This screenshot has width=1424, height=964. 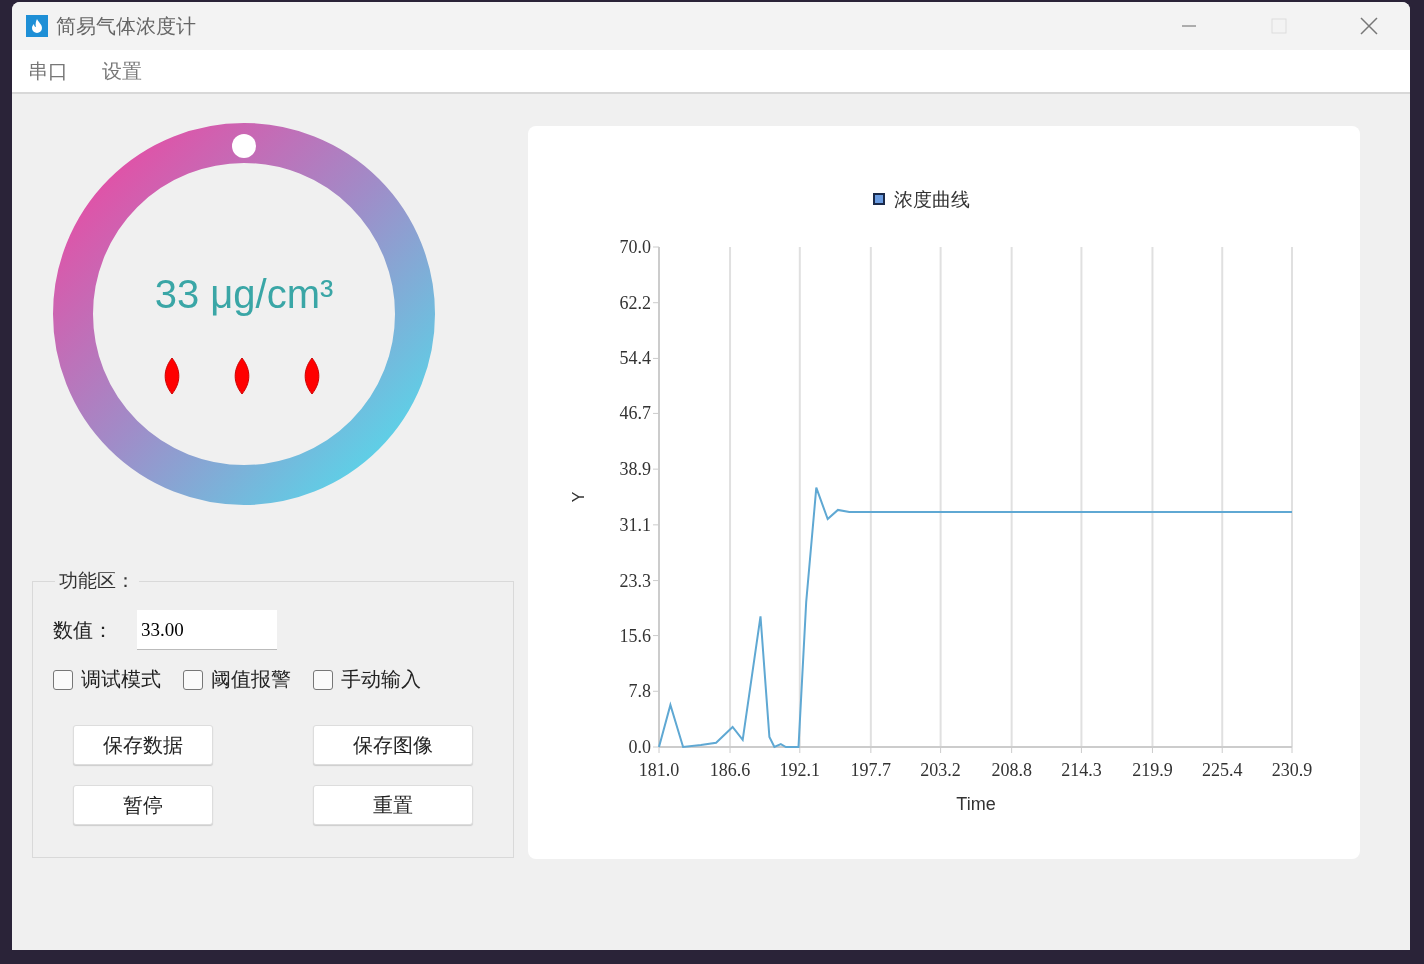 I want to click on tick-label: 15.6, so click(x=635, y=635).